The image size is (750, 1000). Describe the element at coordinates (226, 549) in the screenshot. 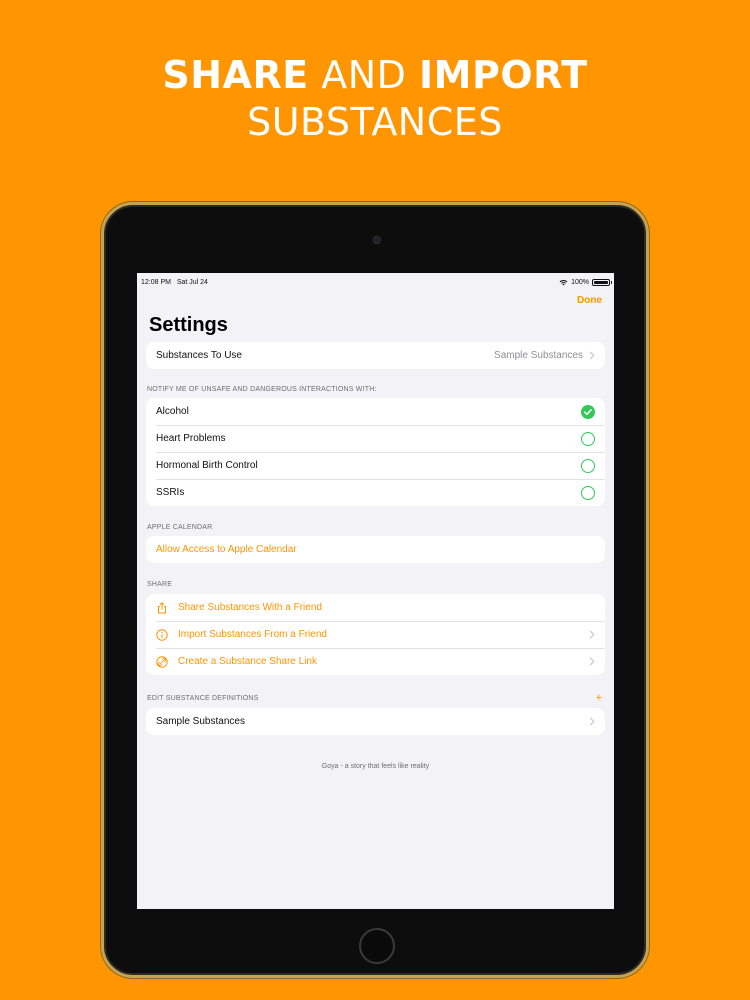

I see `allow-calendar-label: Allow Access to Apple Calendar` at that location.